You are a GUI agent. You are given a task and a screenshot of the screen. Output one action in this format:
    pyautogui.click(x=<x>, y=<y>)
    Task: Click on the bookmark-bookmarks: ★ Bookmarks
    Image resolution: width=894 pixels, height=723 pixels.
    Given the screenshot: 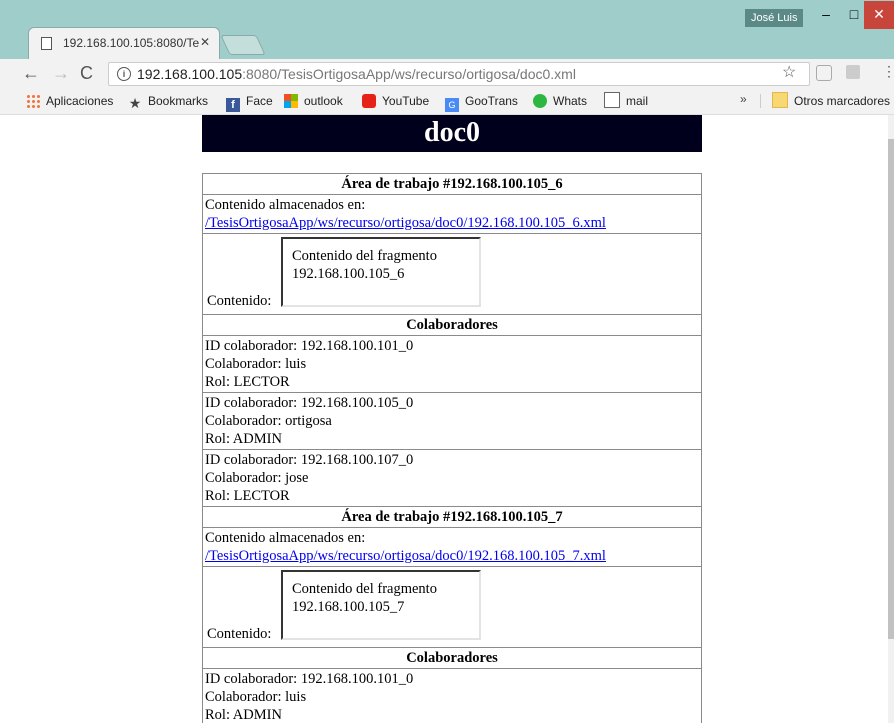 What is the action you would take?
    pyautogui.click(x=168, y=101)
    